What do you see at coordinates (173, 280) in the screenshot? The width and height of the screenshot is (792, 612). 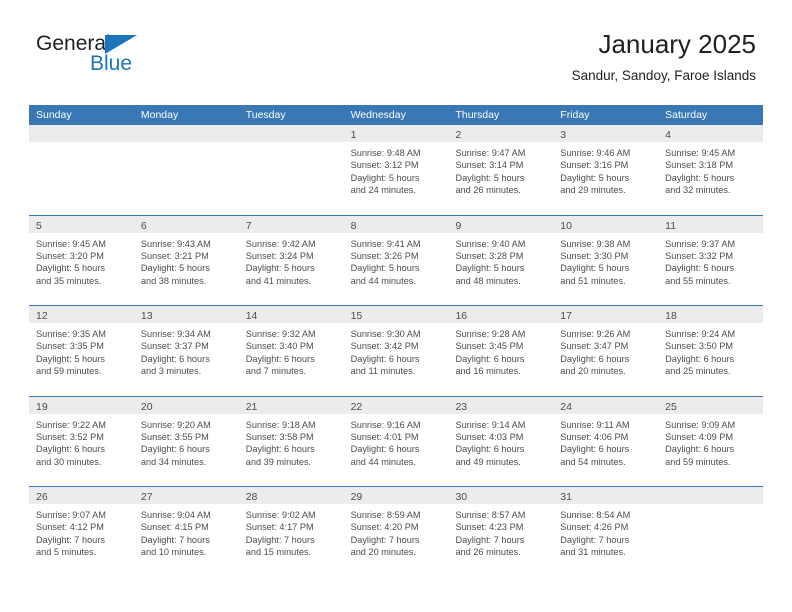 I see `daylight-text-line2: and 38 minutes.` at bounding box center [173, 280].